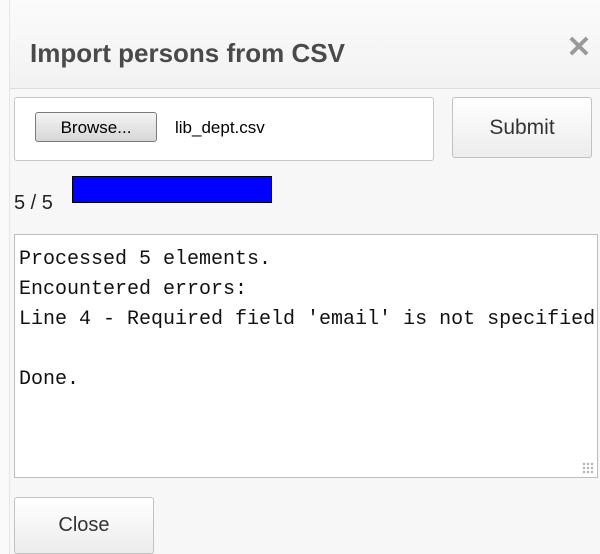 The height and width of the screenshot is (554, 600). Describe the element at coordinates (33, 203) in the screenshot. I see `progress-count: 5 / 5` at that location.